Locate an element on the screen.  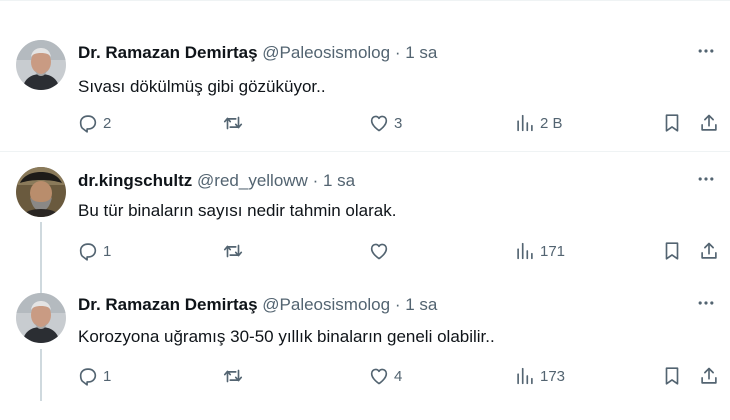
like-button is located at coordinates (381, 251).